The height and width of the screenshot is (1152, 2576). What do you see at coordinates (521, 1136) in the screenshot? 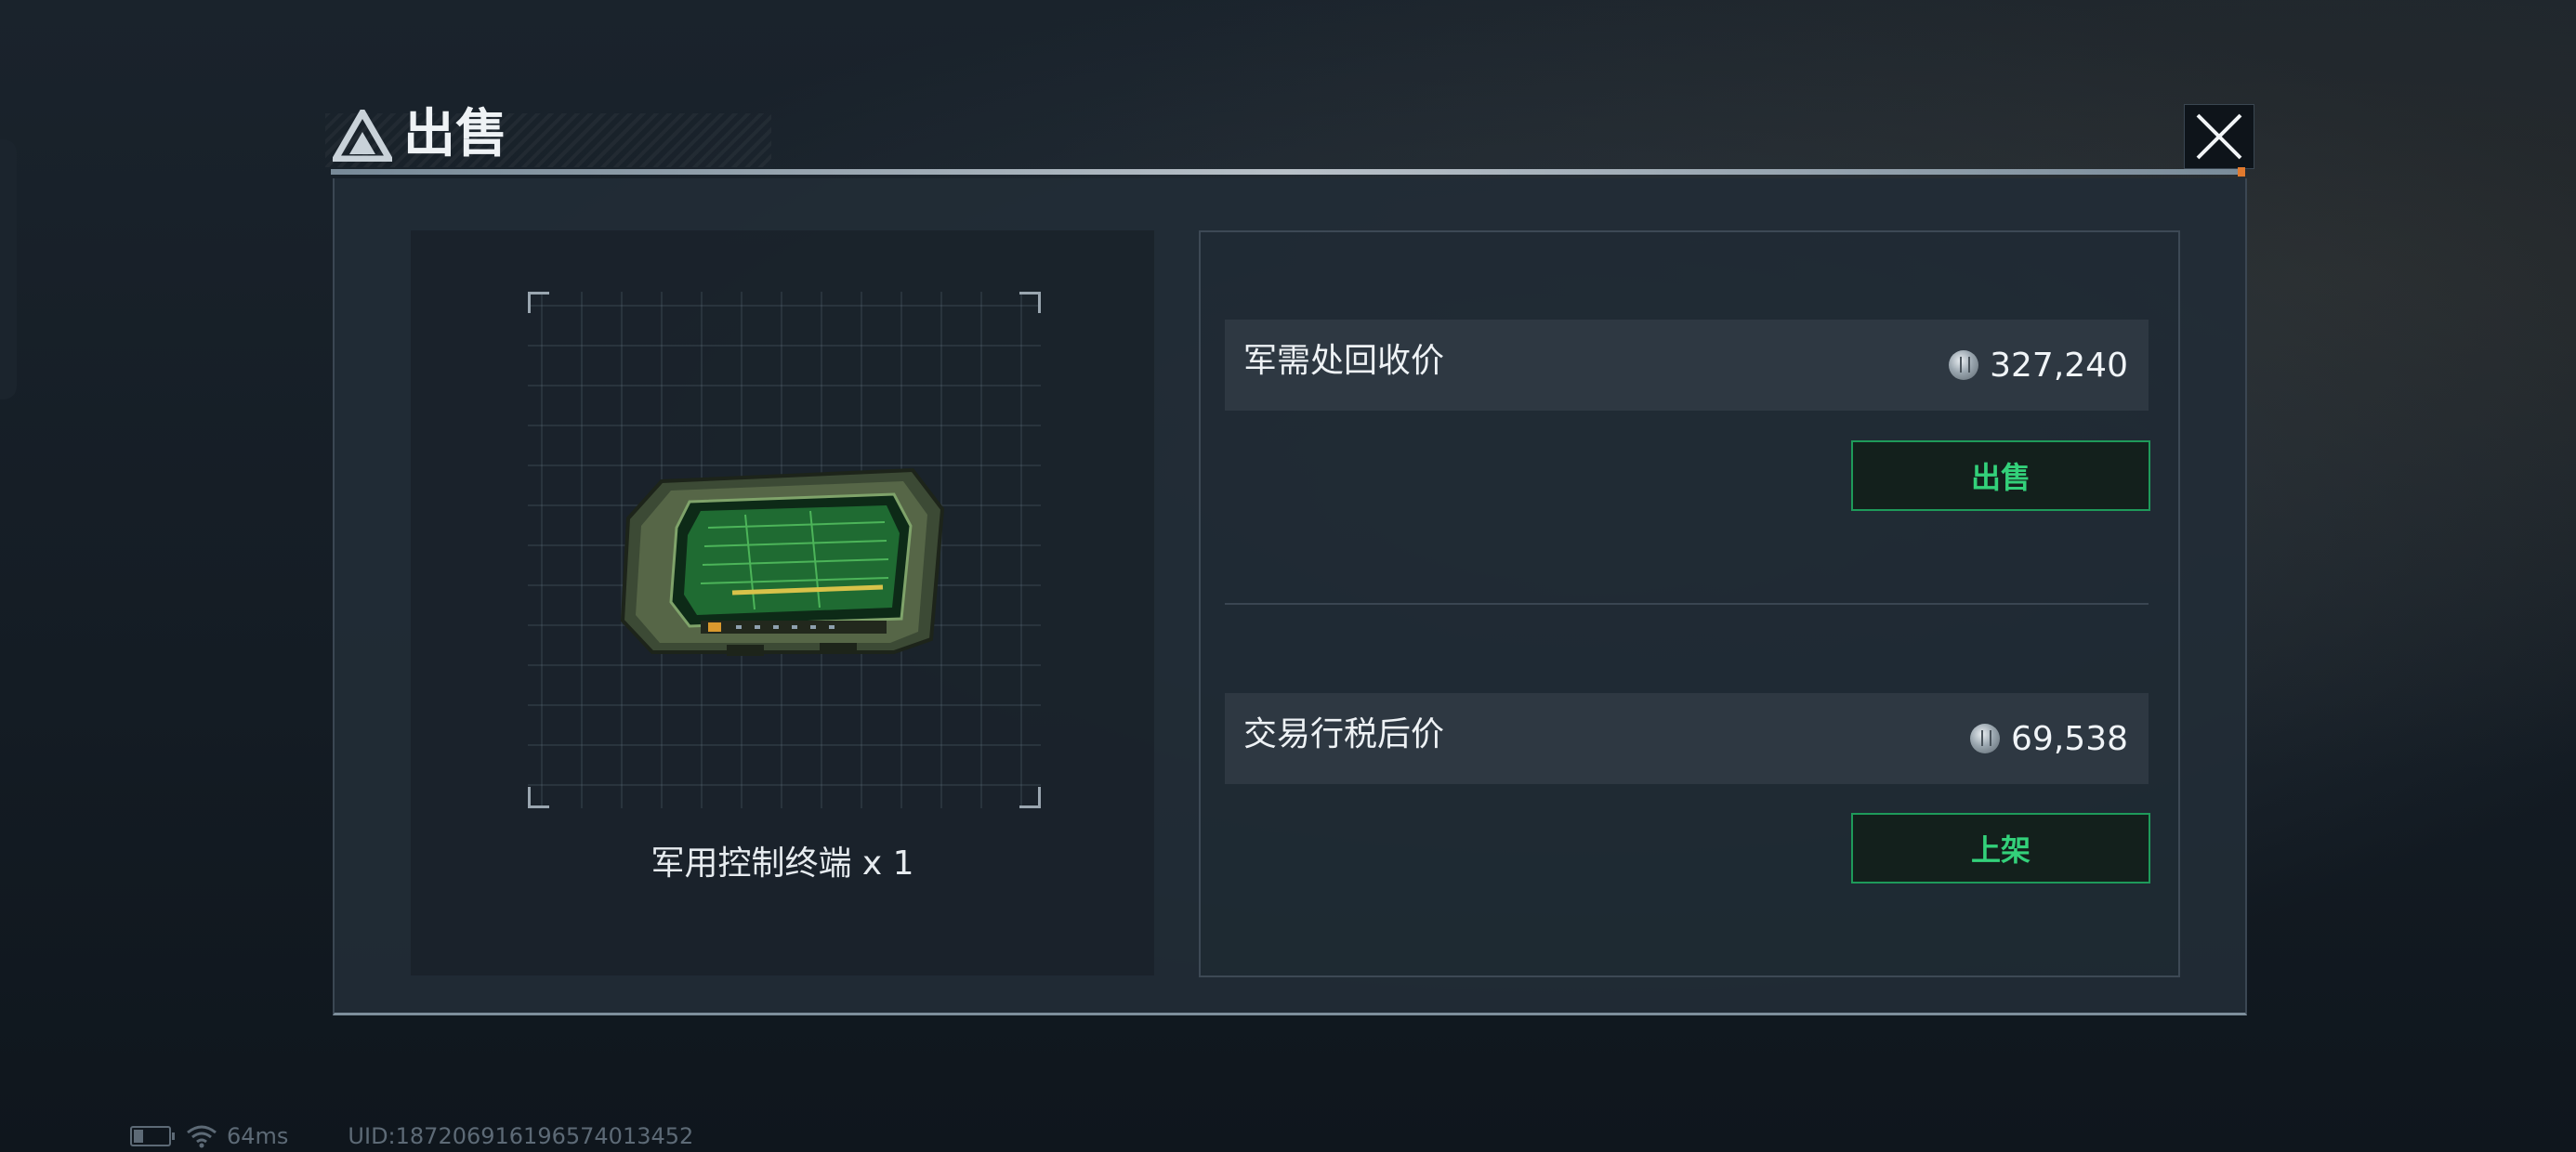
I see `uid-text: UID:18720691619657401345​2` at bounding box center [521, 1136].